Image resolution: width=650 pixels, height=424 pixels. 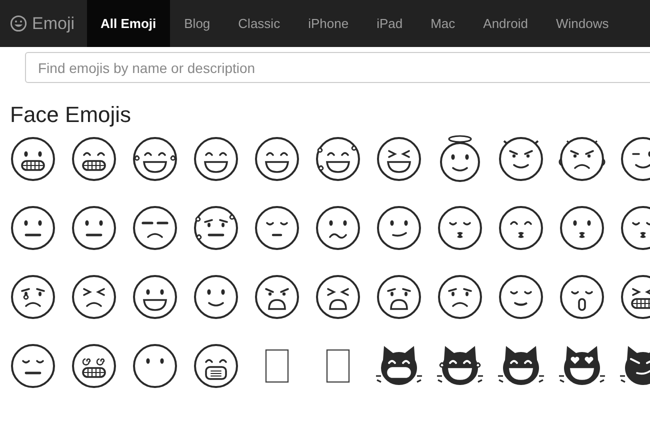 I want to click on confused-face-icon, so click(x=338, y=228).